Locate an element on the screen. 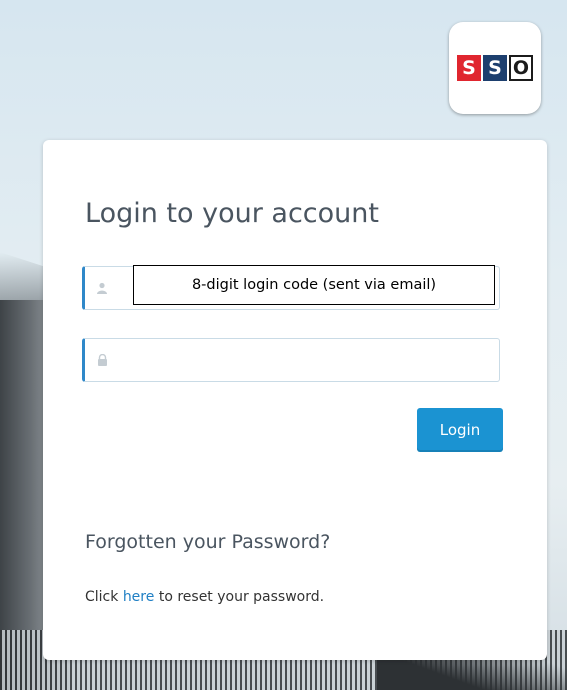 This screenshot has width=567, height=690. password-field is located at coordinates (291, 360).